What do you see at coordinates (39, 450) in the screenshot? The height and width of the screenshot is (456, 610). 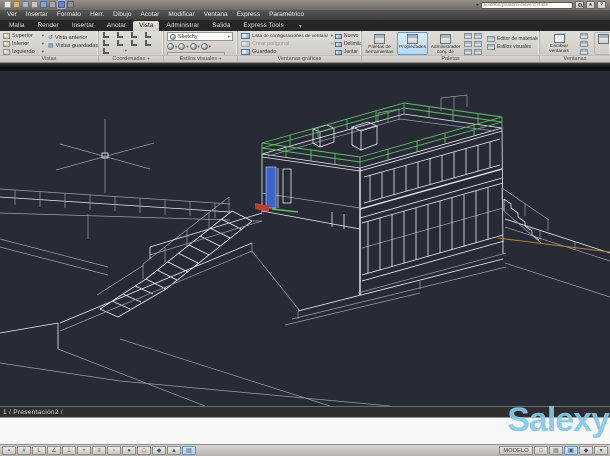 I see `ortho-toggle: L` at bounding box center [39, 450].